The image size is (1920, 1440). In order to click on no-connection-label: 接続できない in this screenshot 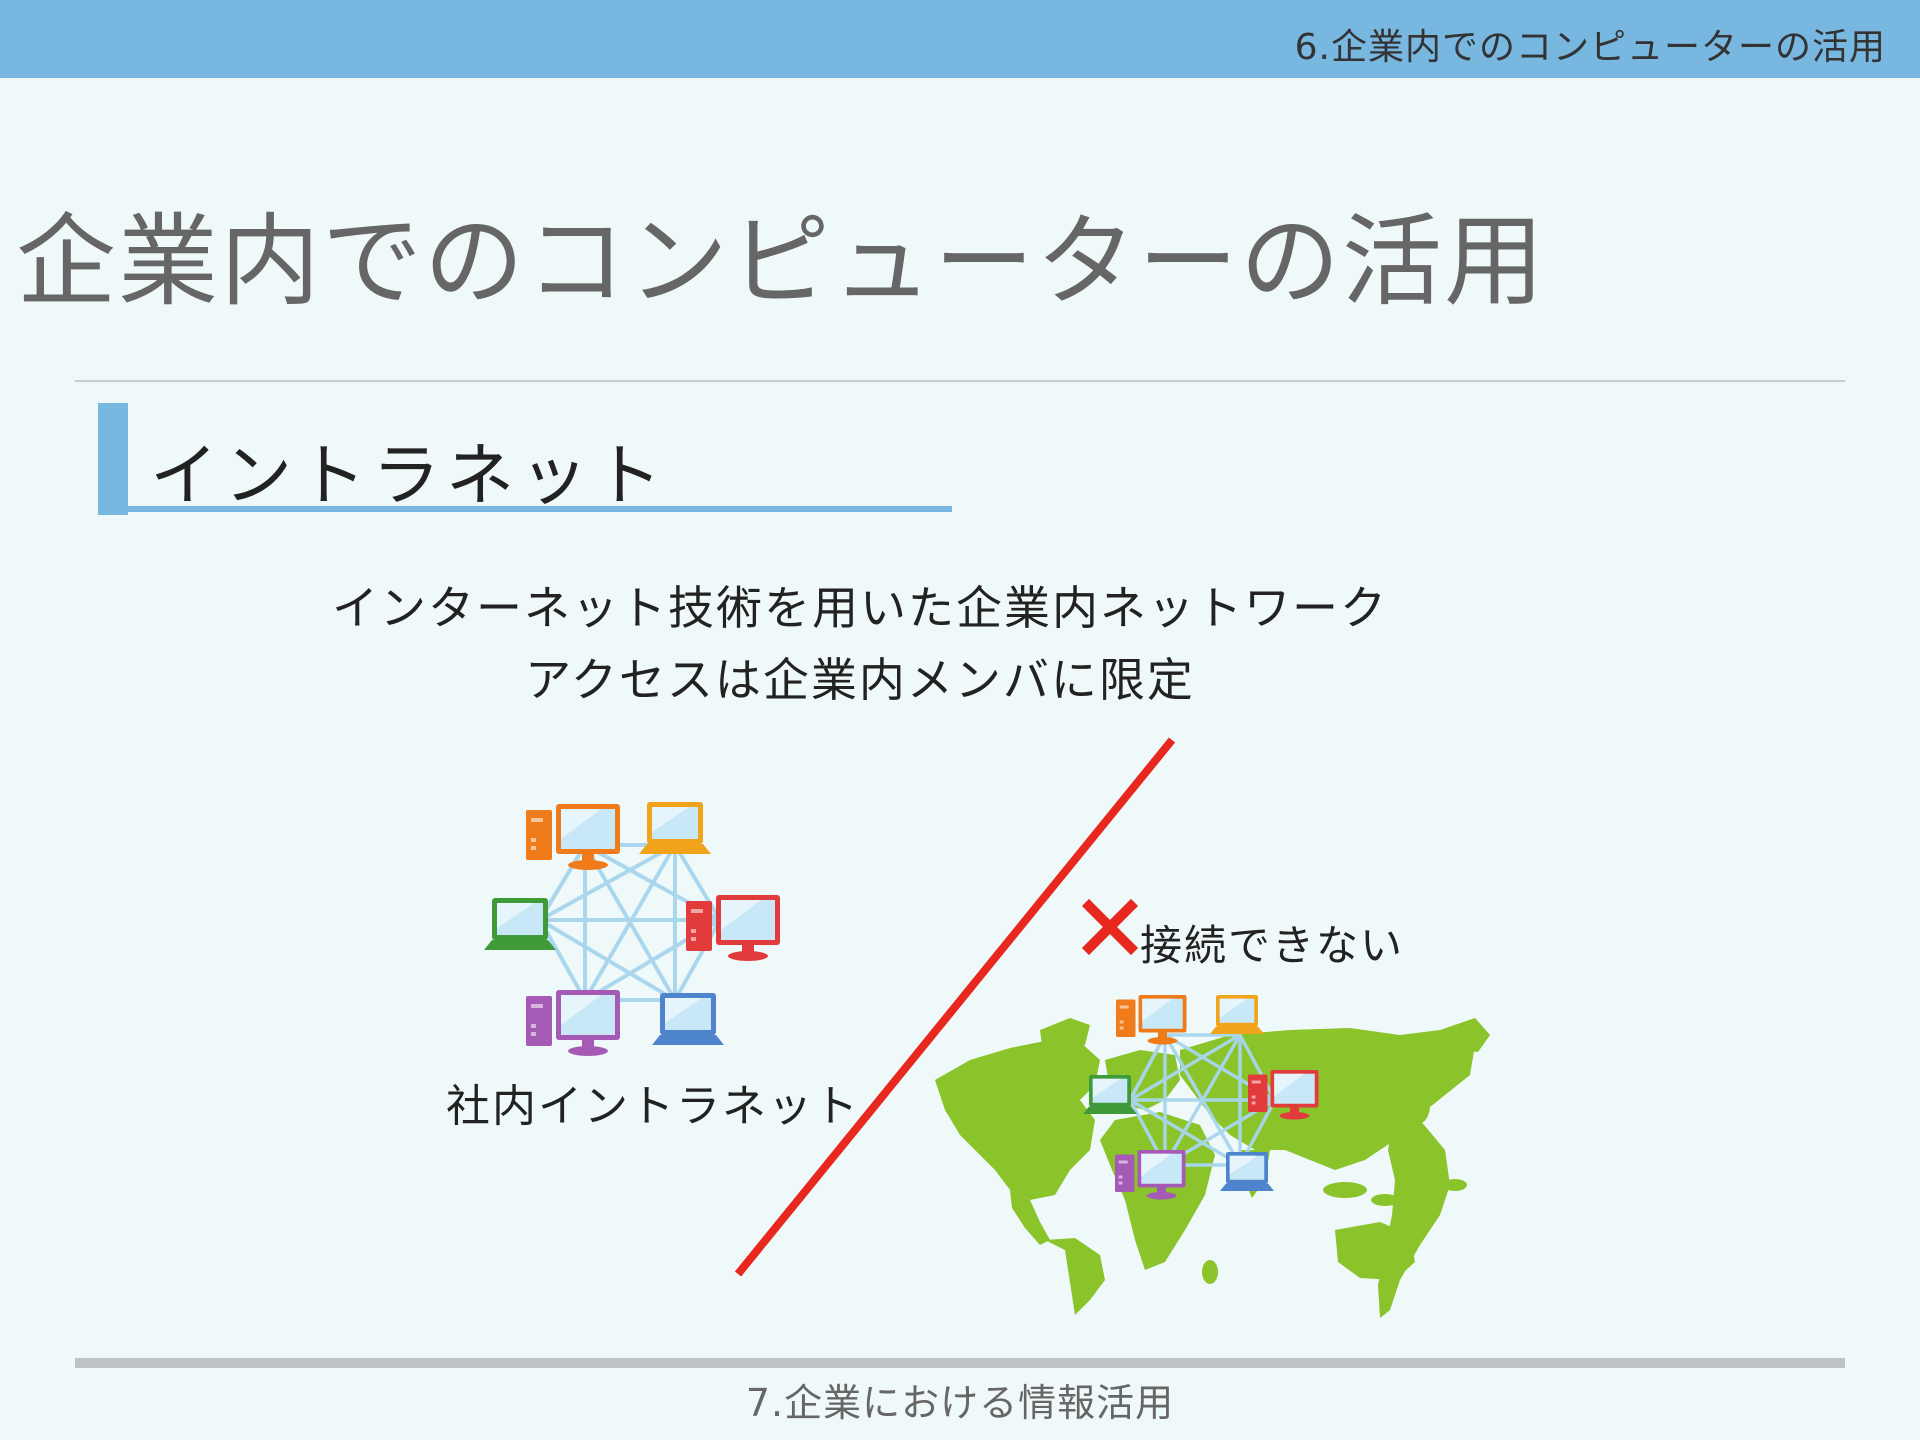, I will do `click(1272, 945)`.